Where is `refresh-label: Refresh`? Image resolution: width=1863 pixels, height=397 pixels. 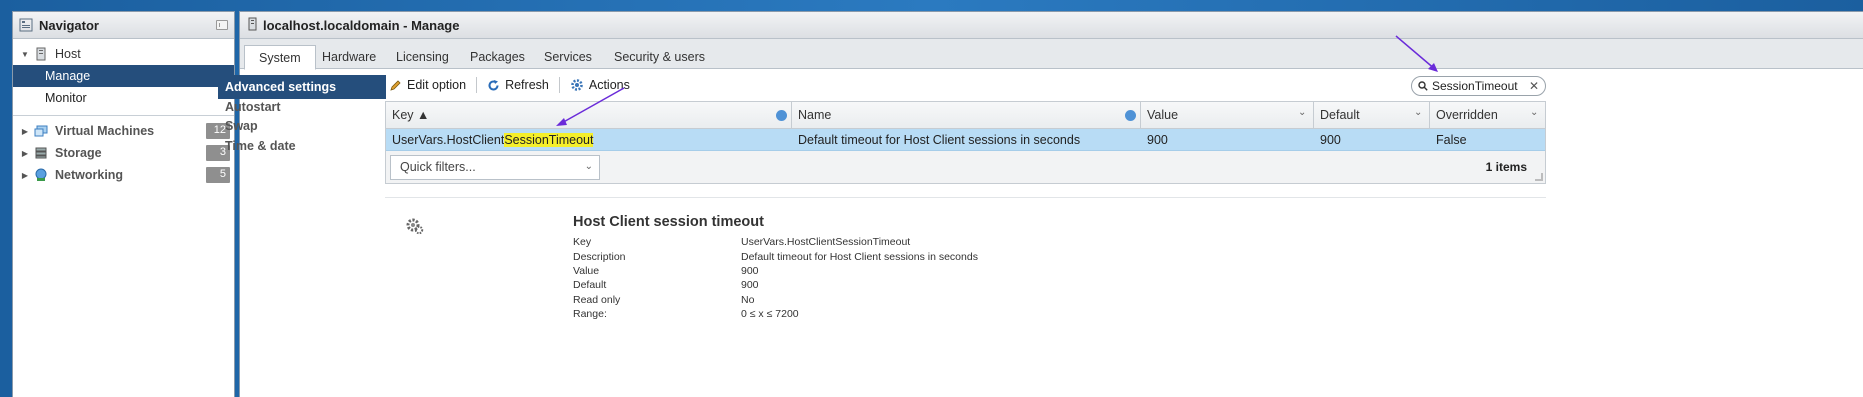
refresh-label: Refresh is located at coordinates (527, 85).